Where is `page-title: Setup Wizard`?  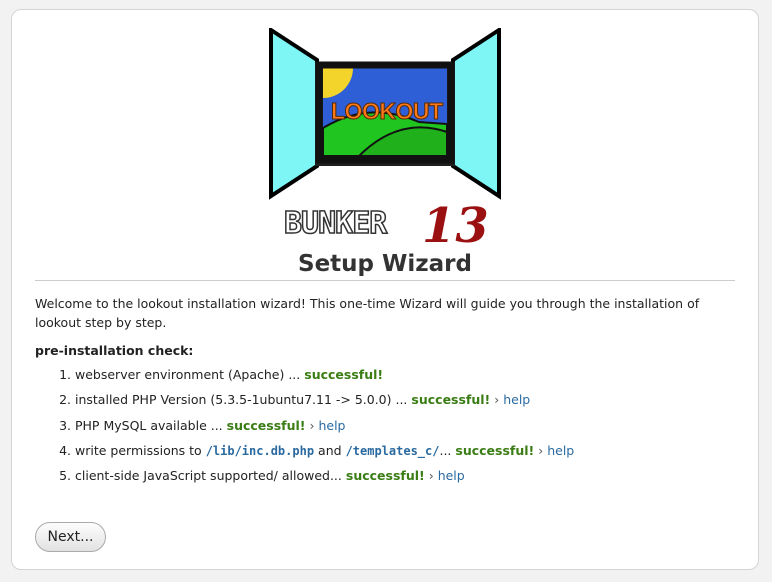
page-title: Setup Wizard is located at coordinates (385, 264).